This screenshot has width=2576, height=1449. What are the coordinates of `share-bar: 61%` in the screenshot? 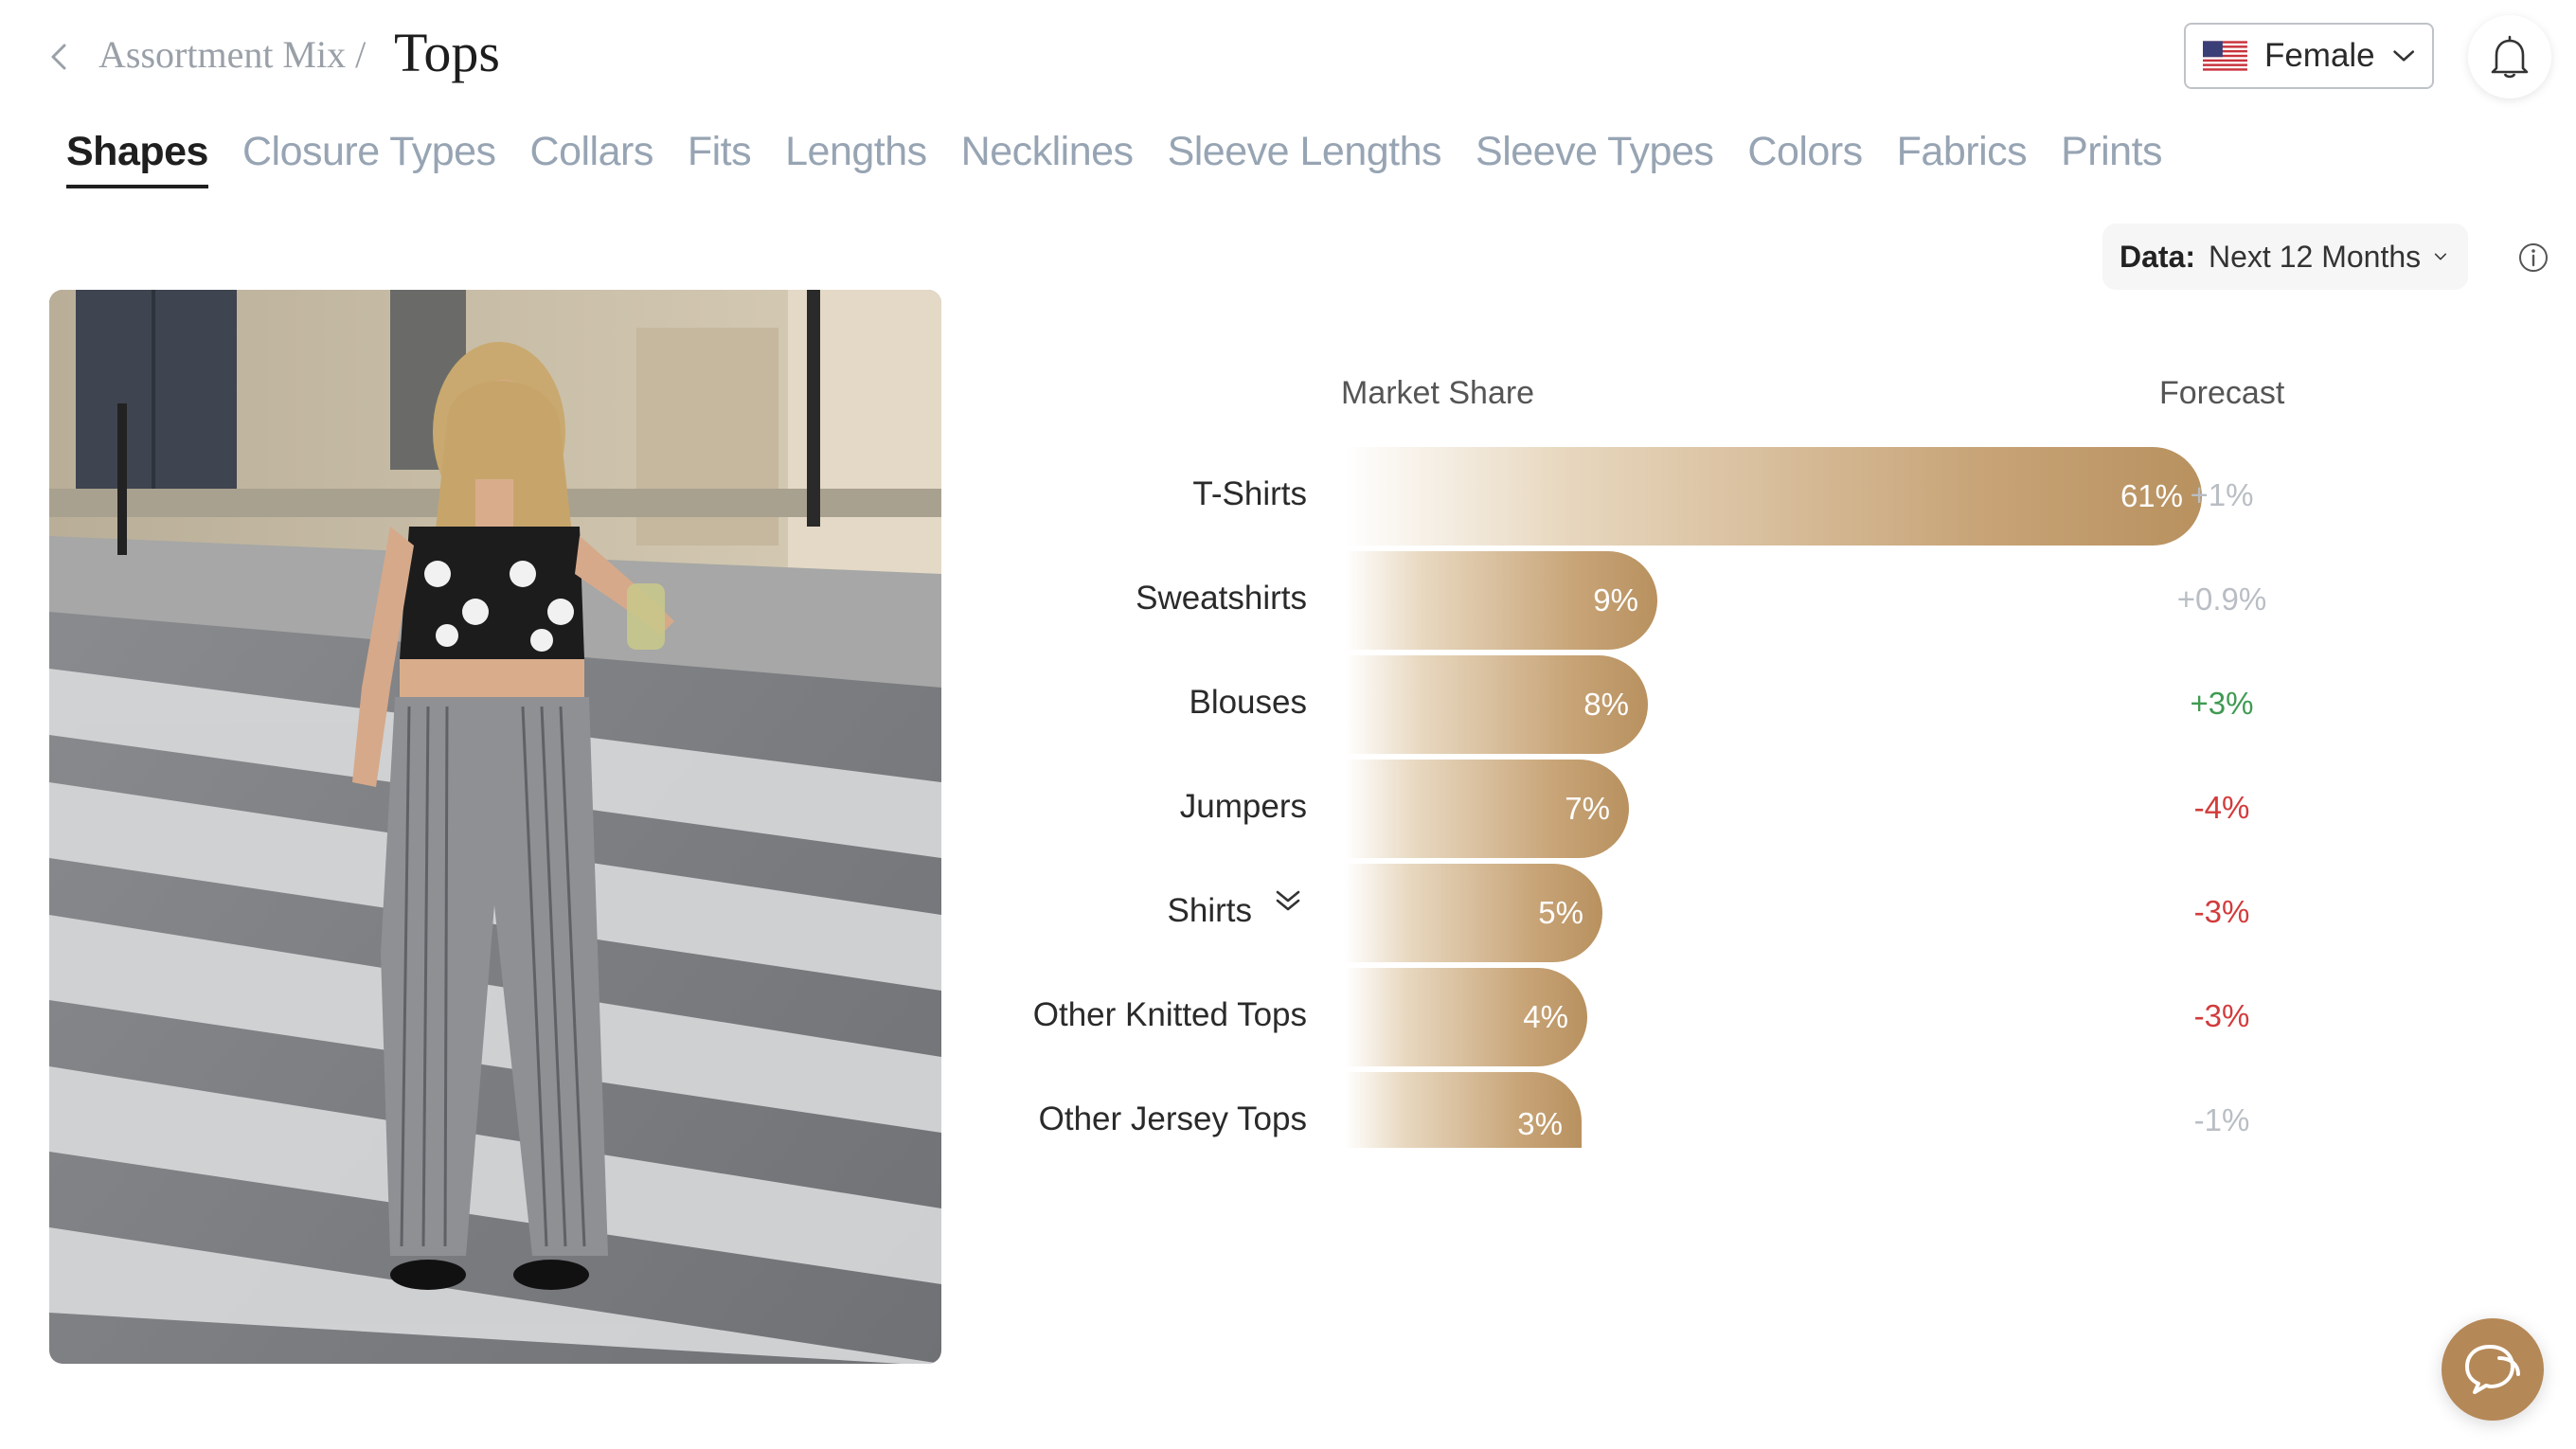 It's located at (1773, 496).